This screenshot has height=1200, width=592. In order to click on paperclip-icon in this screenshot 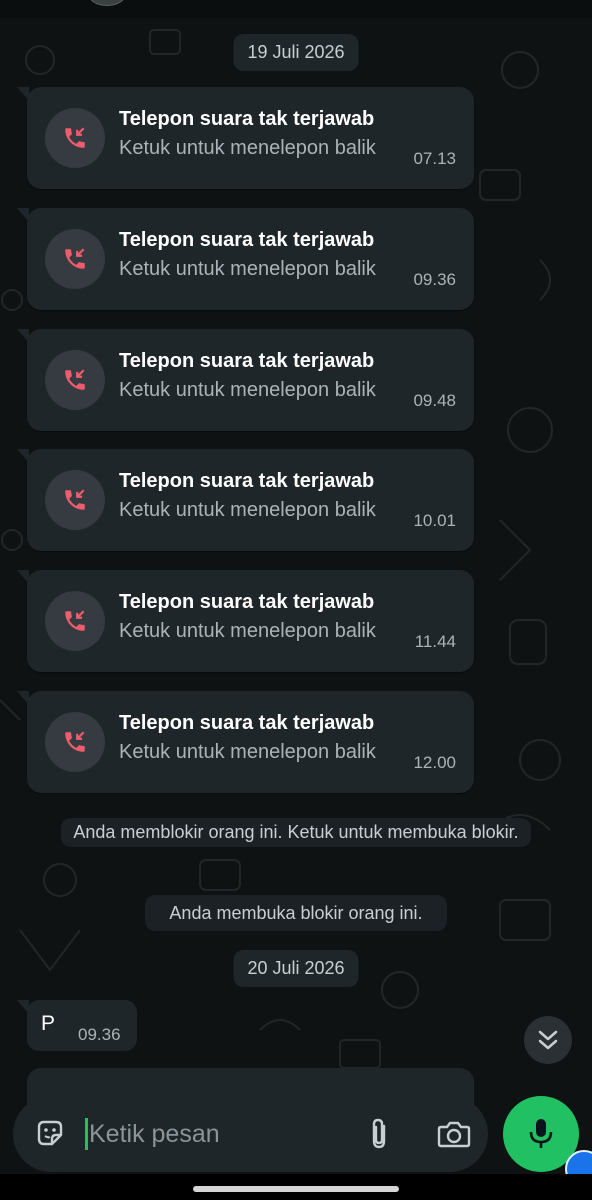, I will do `click(379, 1133)`.